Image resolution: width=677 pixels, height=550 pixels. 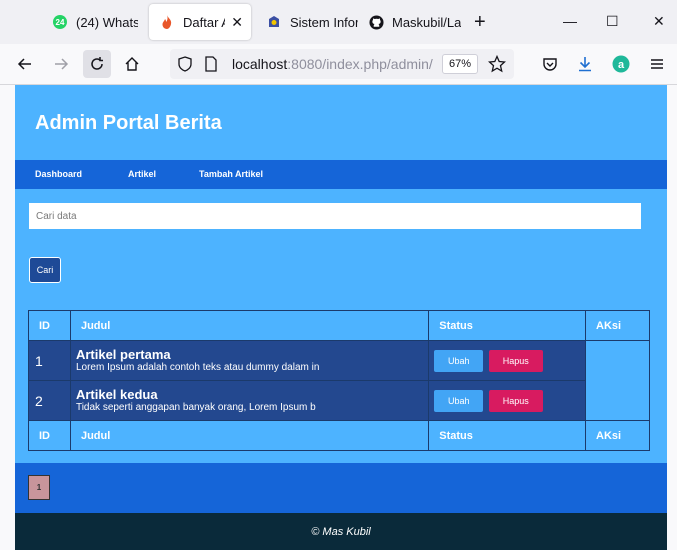 I want to click on whatsapp-icon: 24, so click(x=60, y=22).